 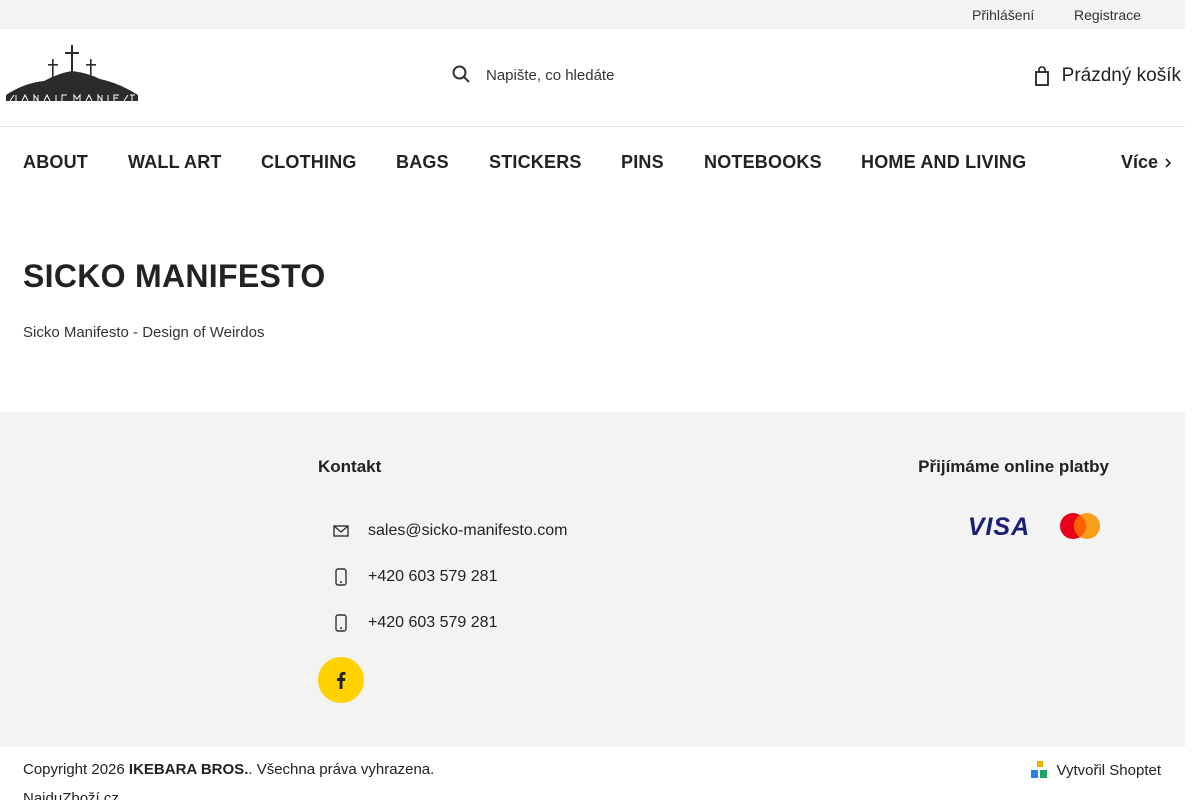 I want to click on top-bar: Přihlášení Registrace, so click(x=592, y=14).